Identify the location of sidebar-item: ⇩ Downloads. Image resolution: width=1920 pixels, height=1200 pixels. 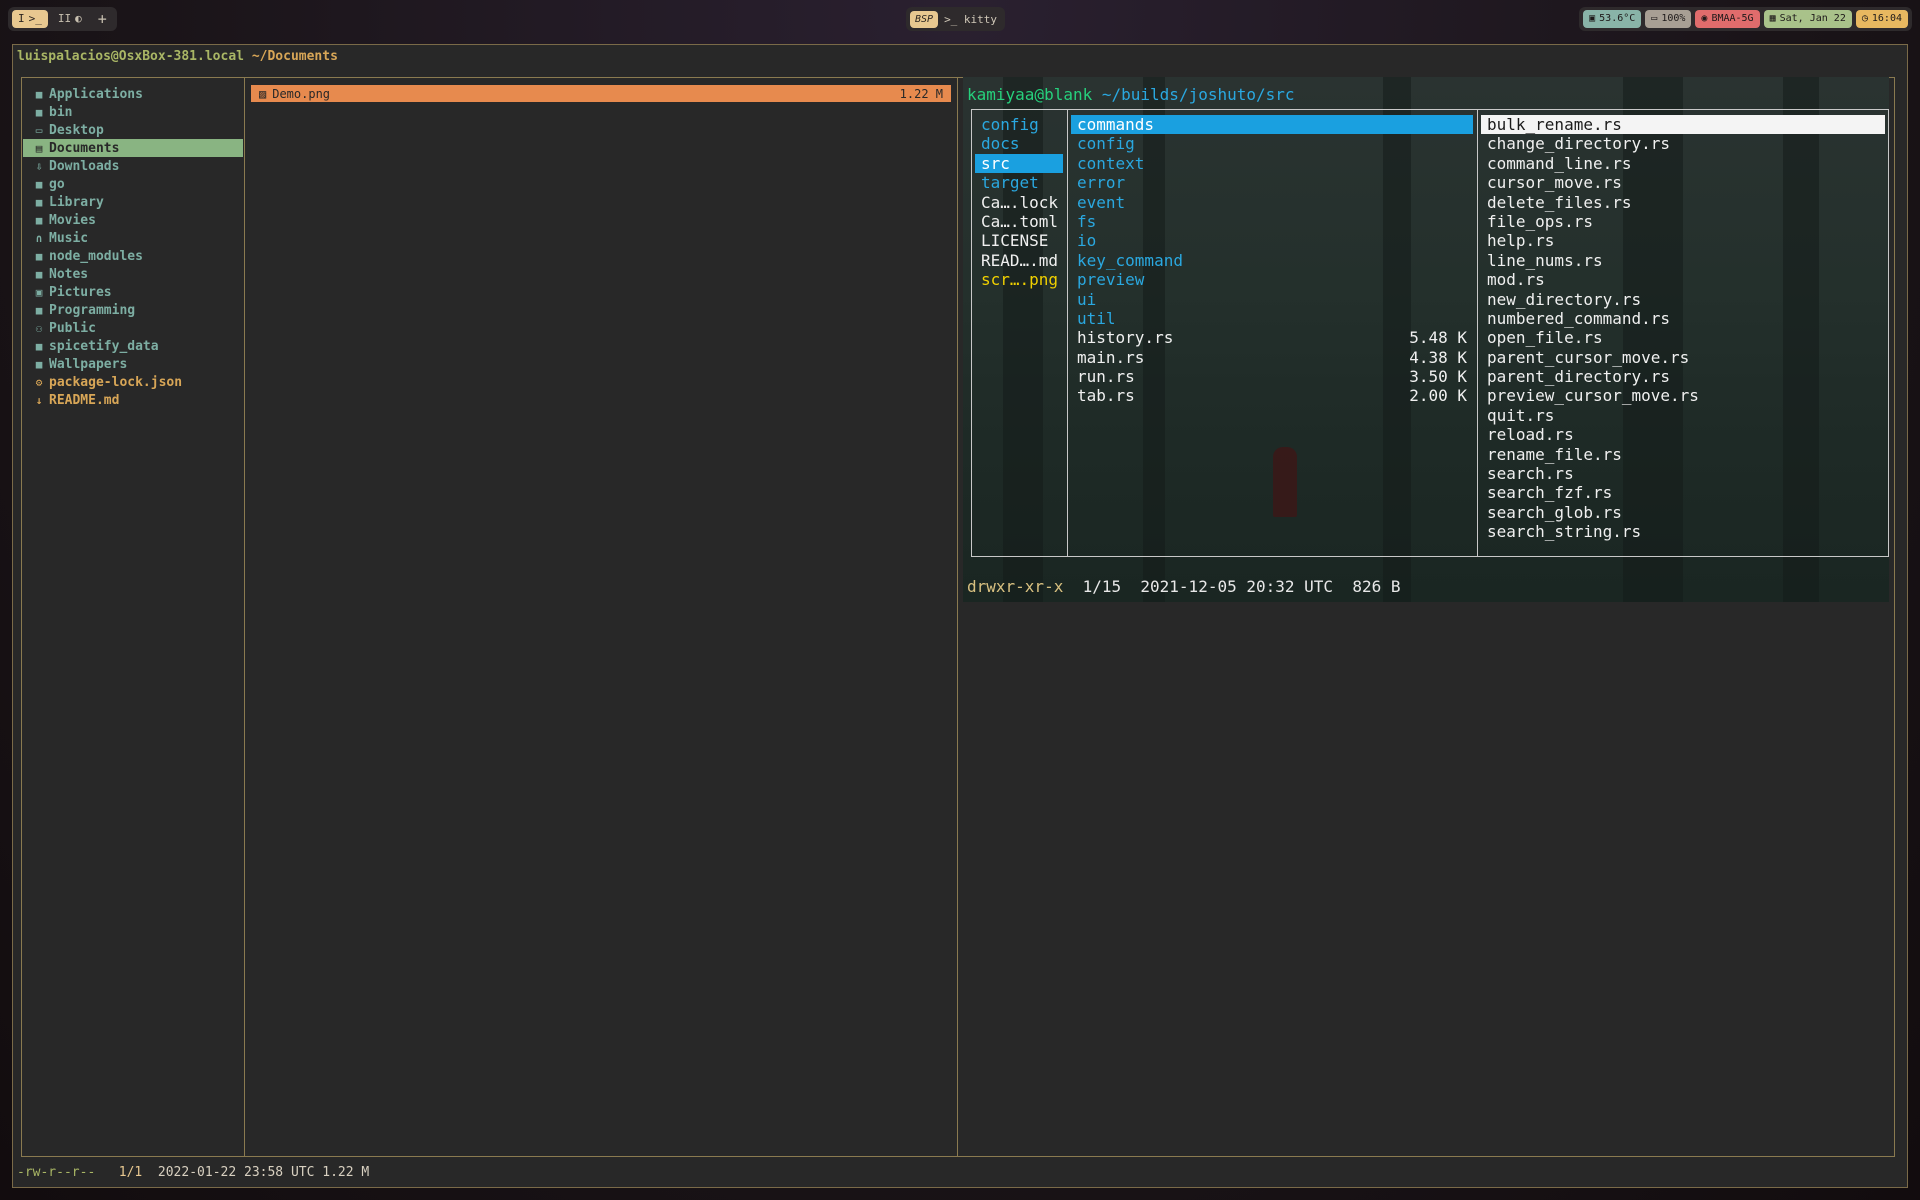
(133, 166).